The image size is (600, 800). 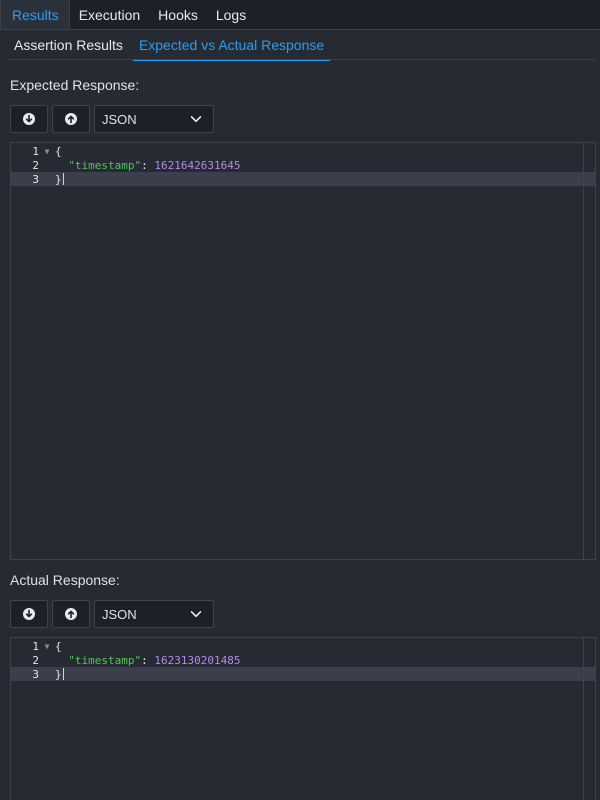 What do you see at coordinates (119, 119) in the screenshot?
I see `expected-format-value: JSON` at bounding box center [119, 119].